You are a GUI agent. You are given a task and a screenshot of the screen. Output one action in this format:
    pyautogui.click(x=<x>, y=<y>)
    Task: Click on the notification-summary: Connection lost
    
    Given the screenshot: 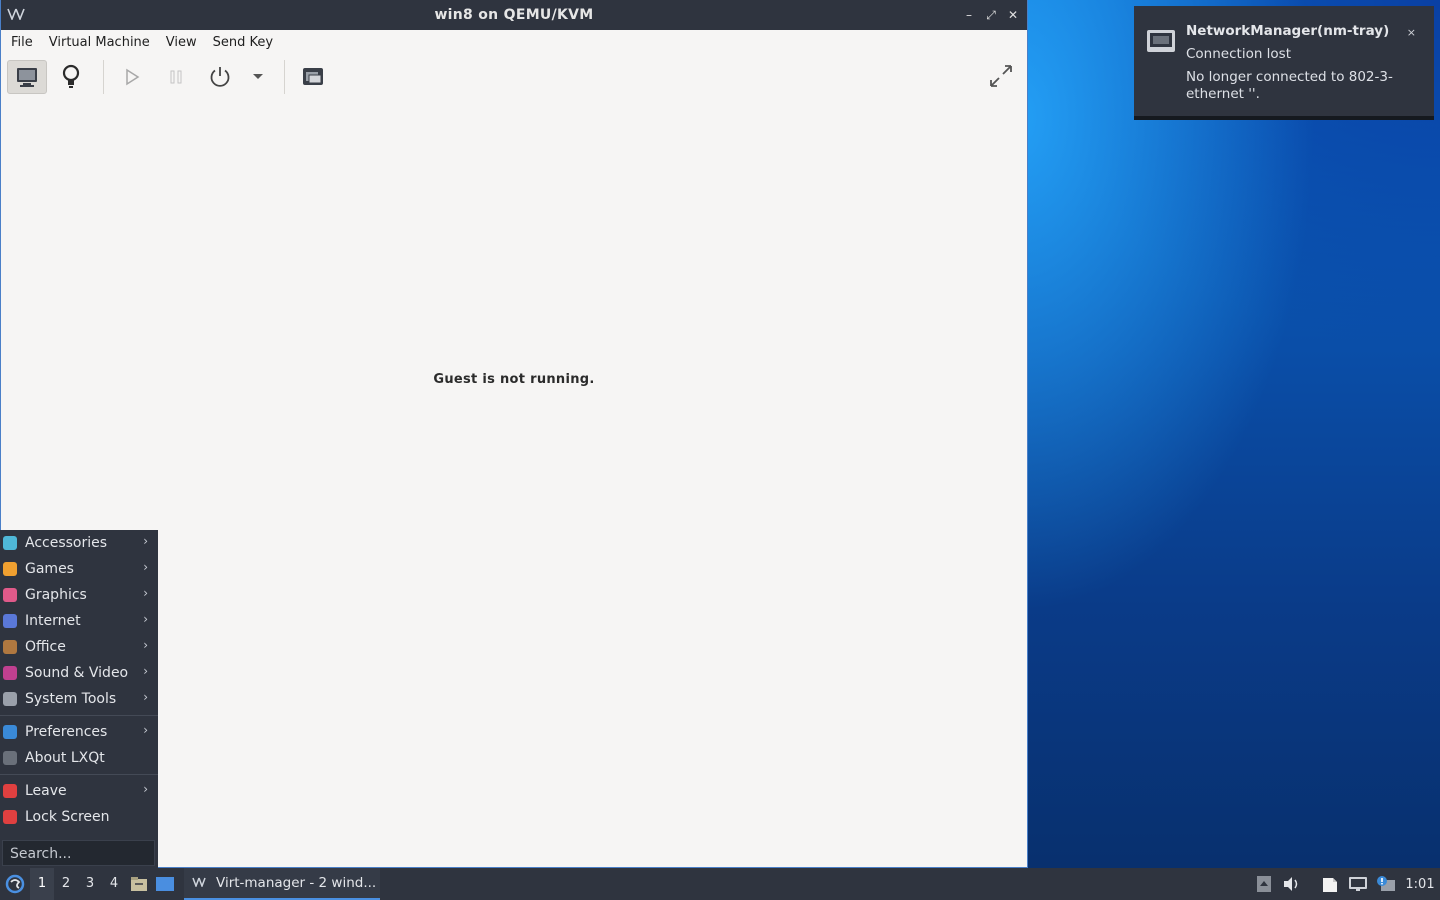 What is the action you would take?
    pyautogui.click(x=1239, y=54)
    